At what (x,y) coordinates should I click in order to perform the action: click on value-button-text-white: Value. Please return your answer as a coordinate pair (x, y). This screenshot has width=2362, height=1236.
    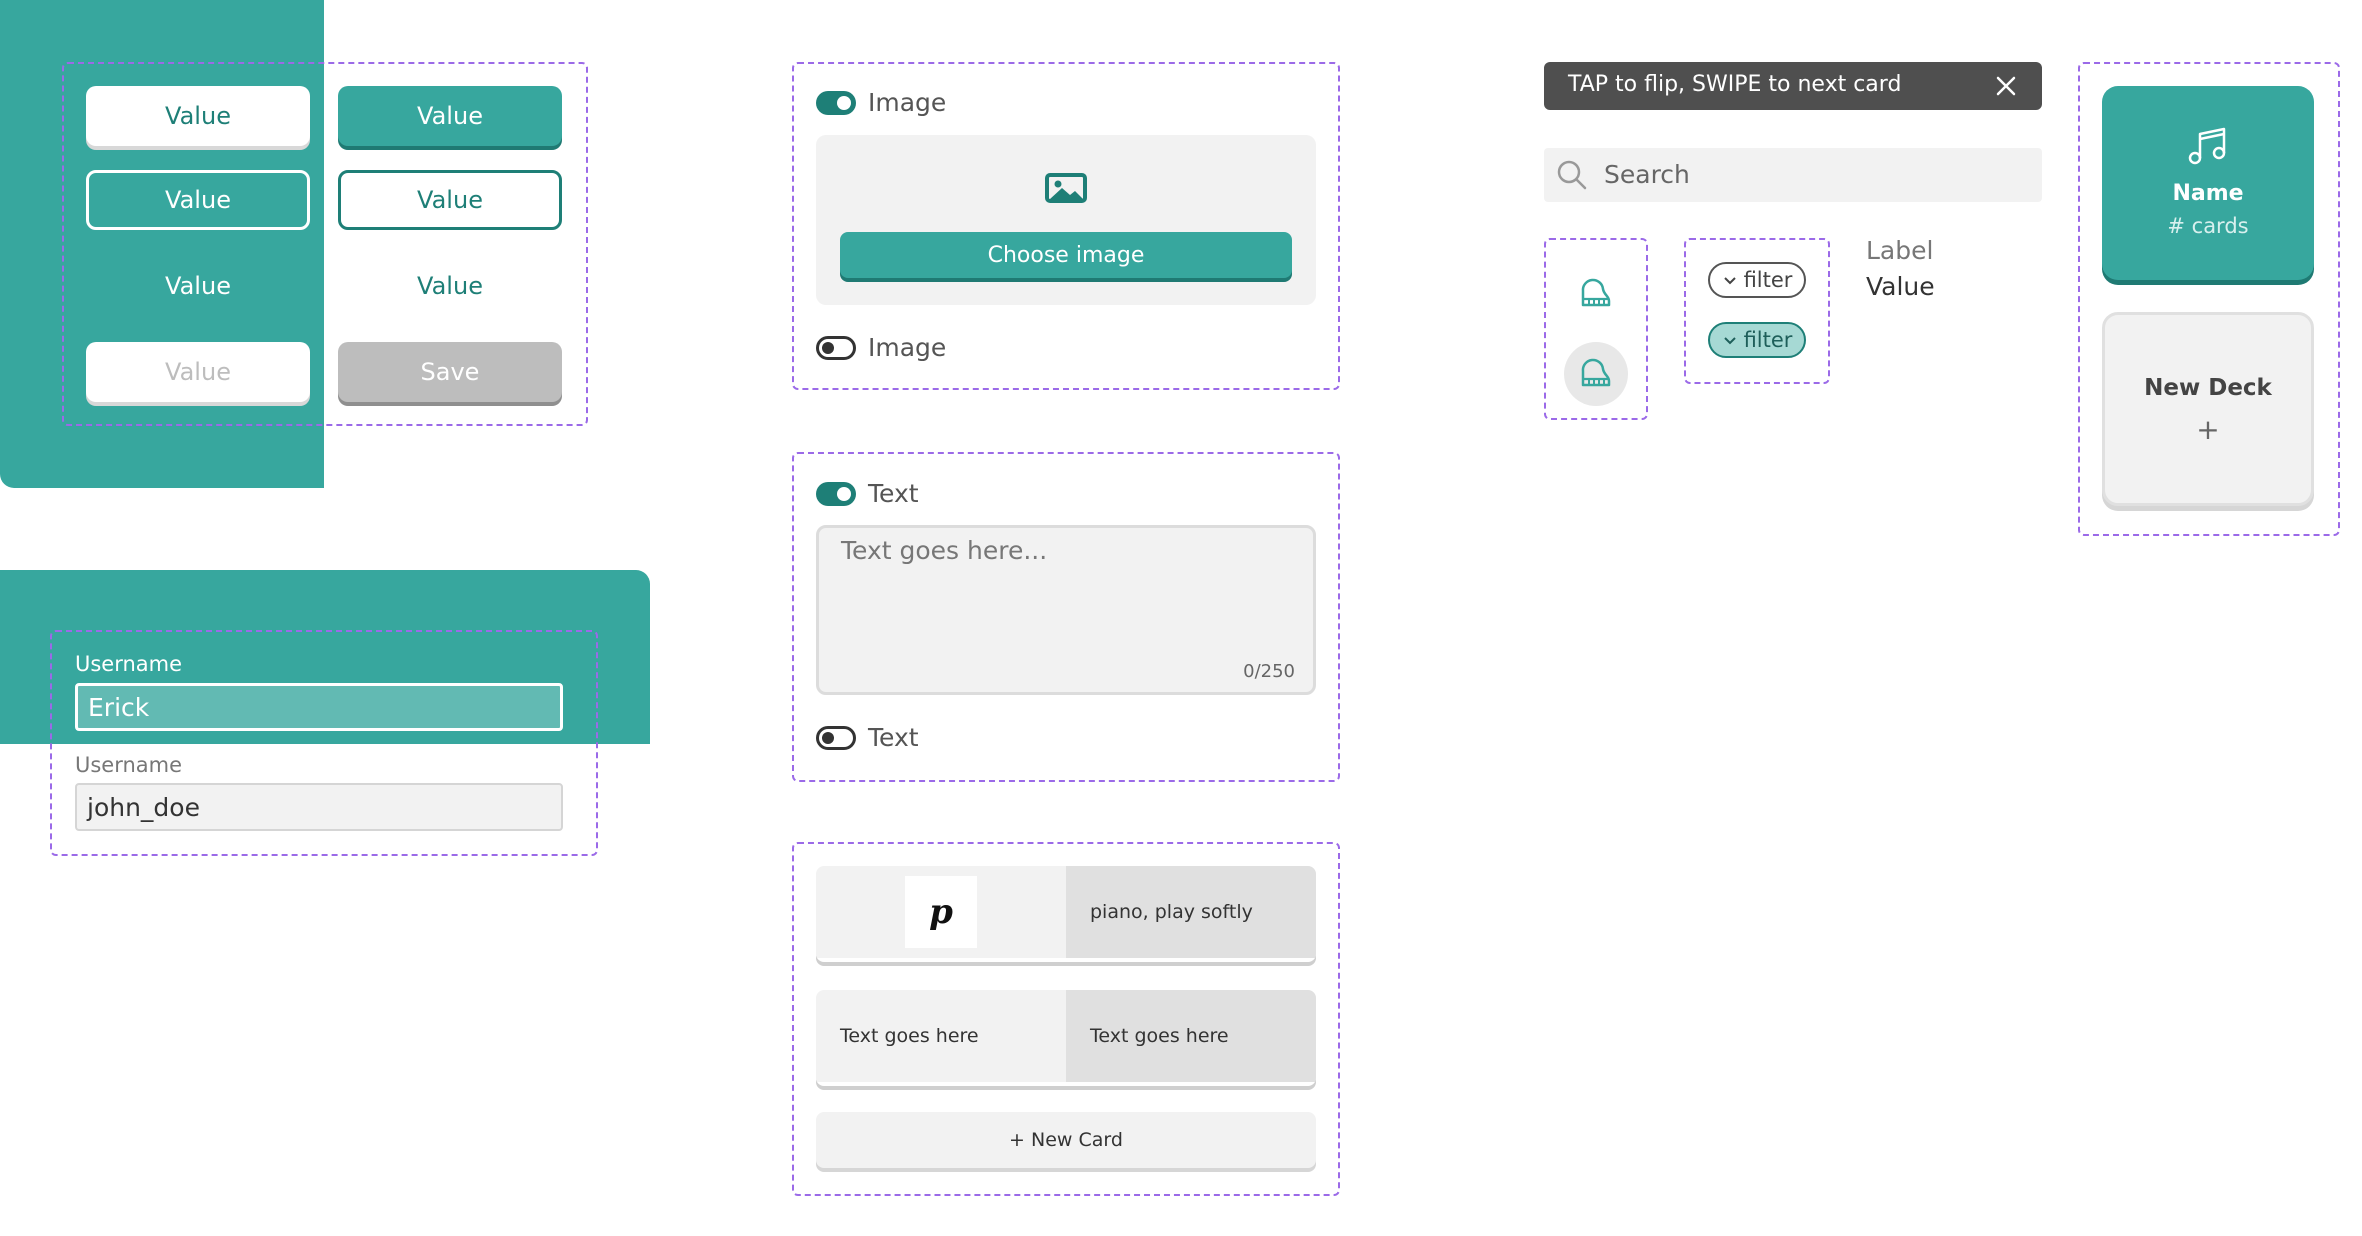
    Looking at the image, I should click on (198, 286).